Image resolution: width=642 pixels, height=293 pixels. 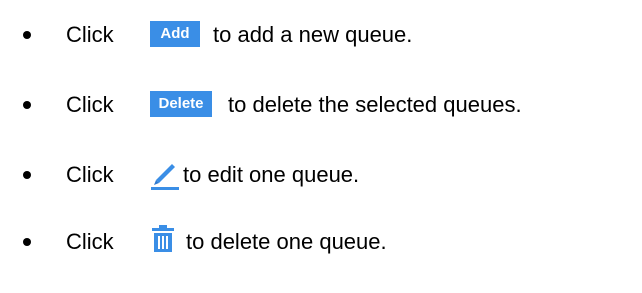 I want to click on list-item-add: Click Add to add a new queue., so click(x=321, y=35).